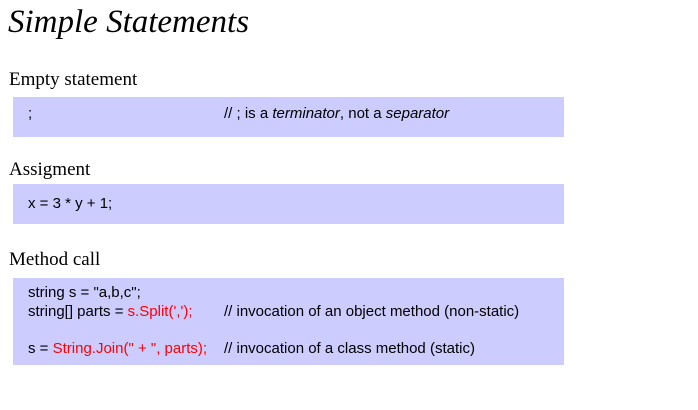 The image size is (698, 410). I want to click on code-comment: // ; is a terminator, not a separator, so click(336, 114).